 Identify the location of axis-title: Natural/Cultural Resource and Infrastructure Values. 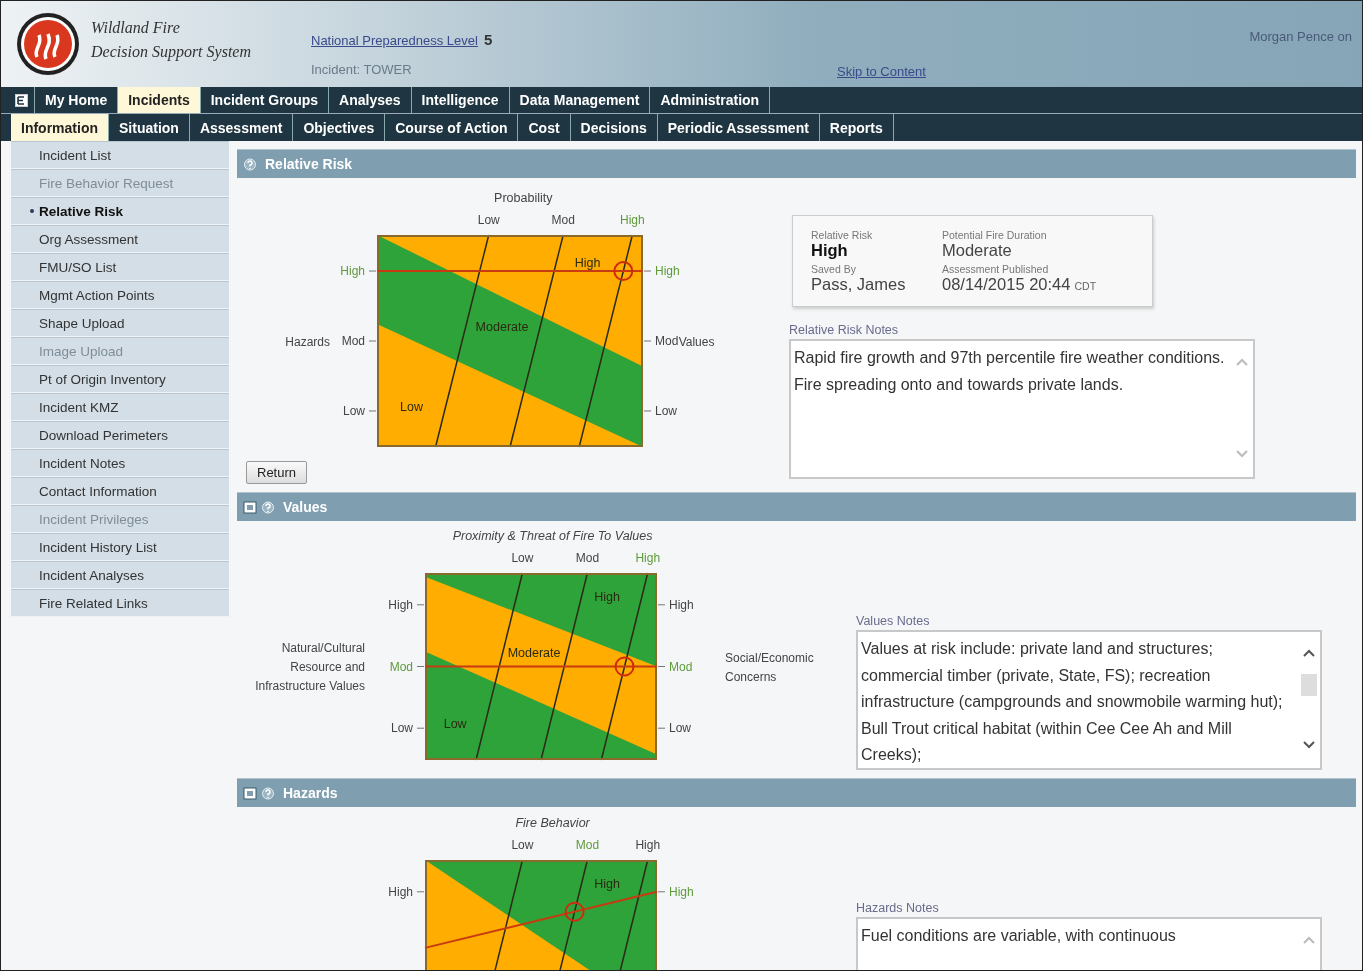
(310, 667).